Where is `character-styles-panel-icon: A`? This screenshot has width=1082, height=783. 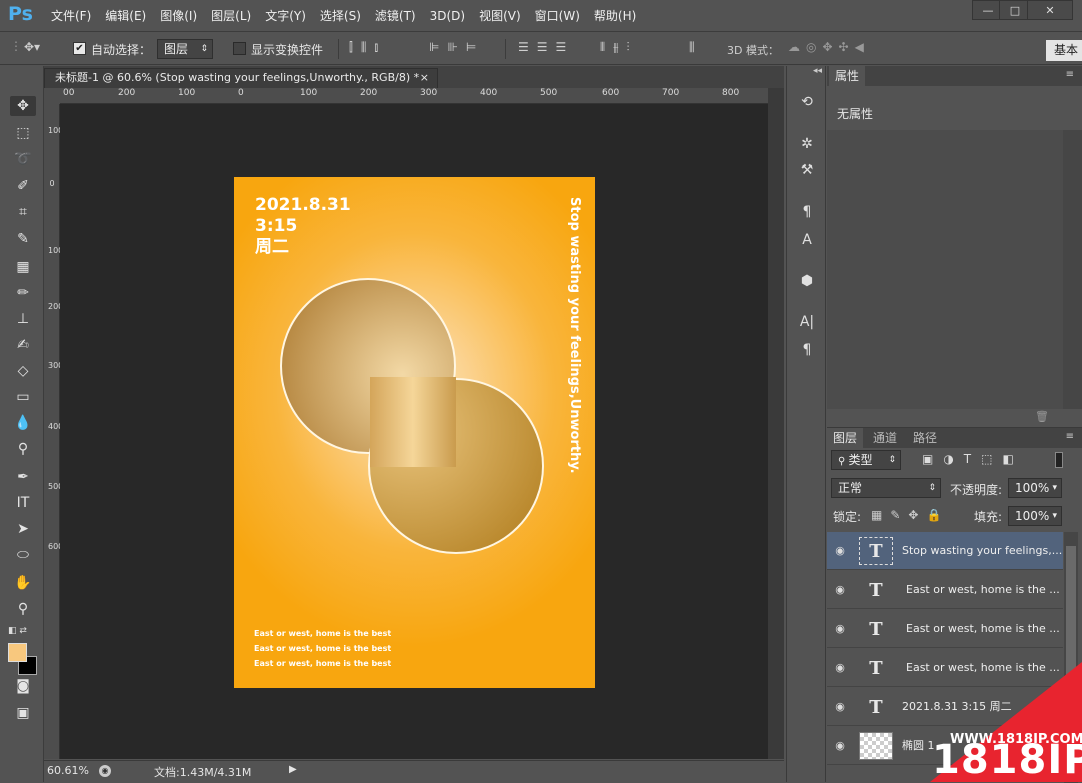 character-styles-panel-icon: A is located at coordinates (807, 240).